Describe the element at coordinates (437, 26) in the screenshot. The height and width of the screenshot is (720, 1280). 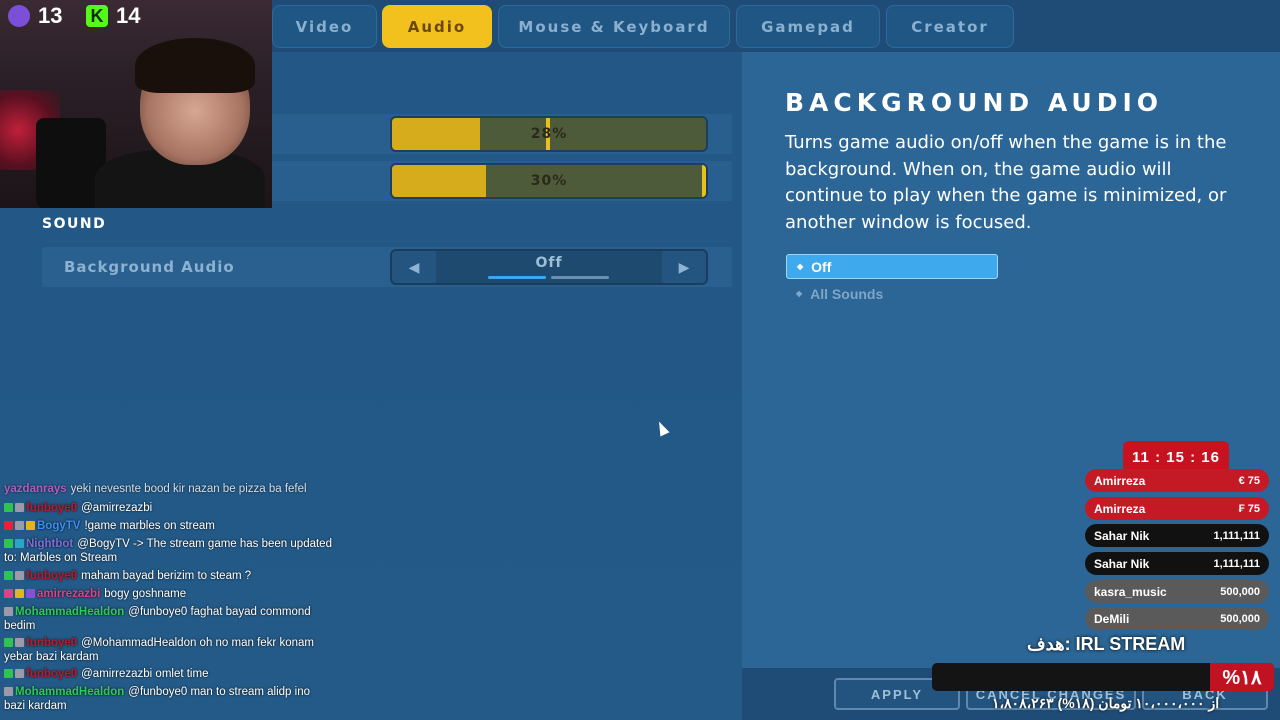
I see `tab-audio: Audio` at that location.